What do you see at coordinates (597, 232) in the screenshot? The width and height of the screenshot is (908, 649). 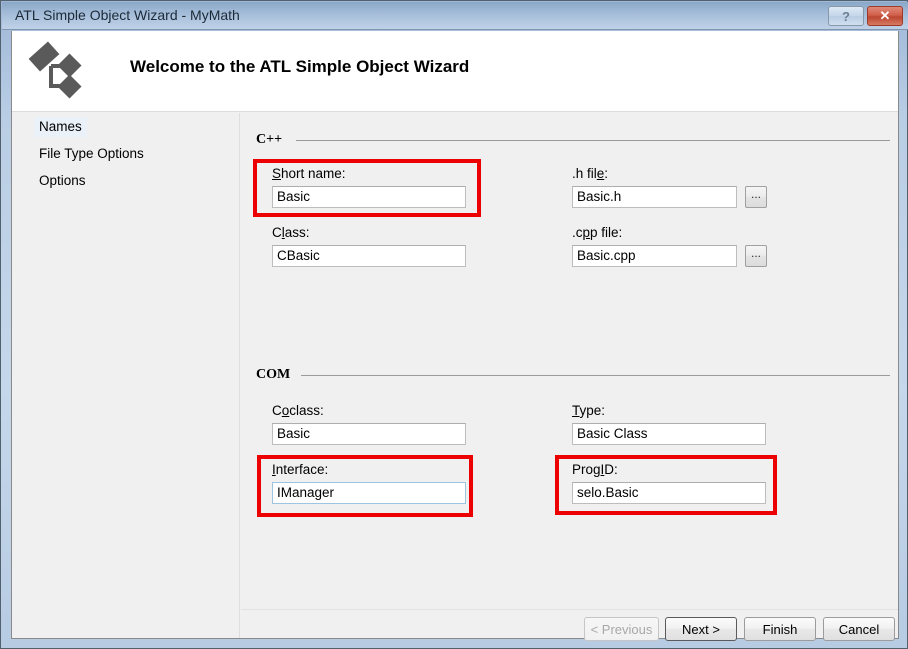 I see `label-cpp-file: .cpp file:` at bounding box center [597, 232].